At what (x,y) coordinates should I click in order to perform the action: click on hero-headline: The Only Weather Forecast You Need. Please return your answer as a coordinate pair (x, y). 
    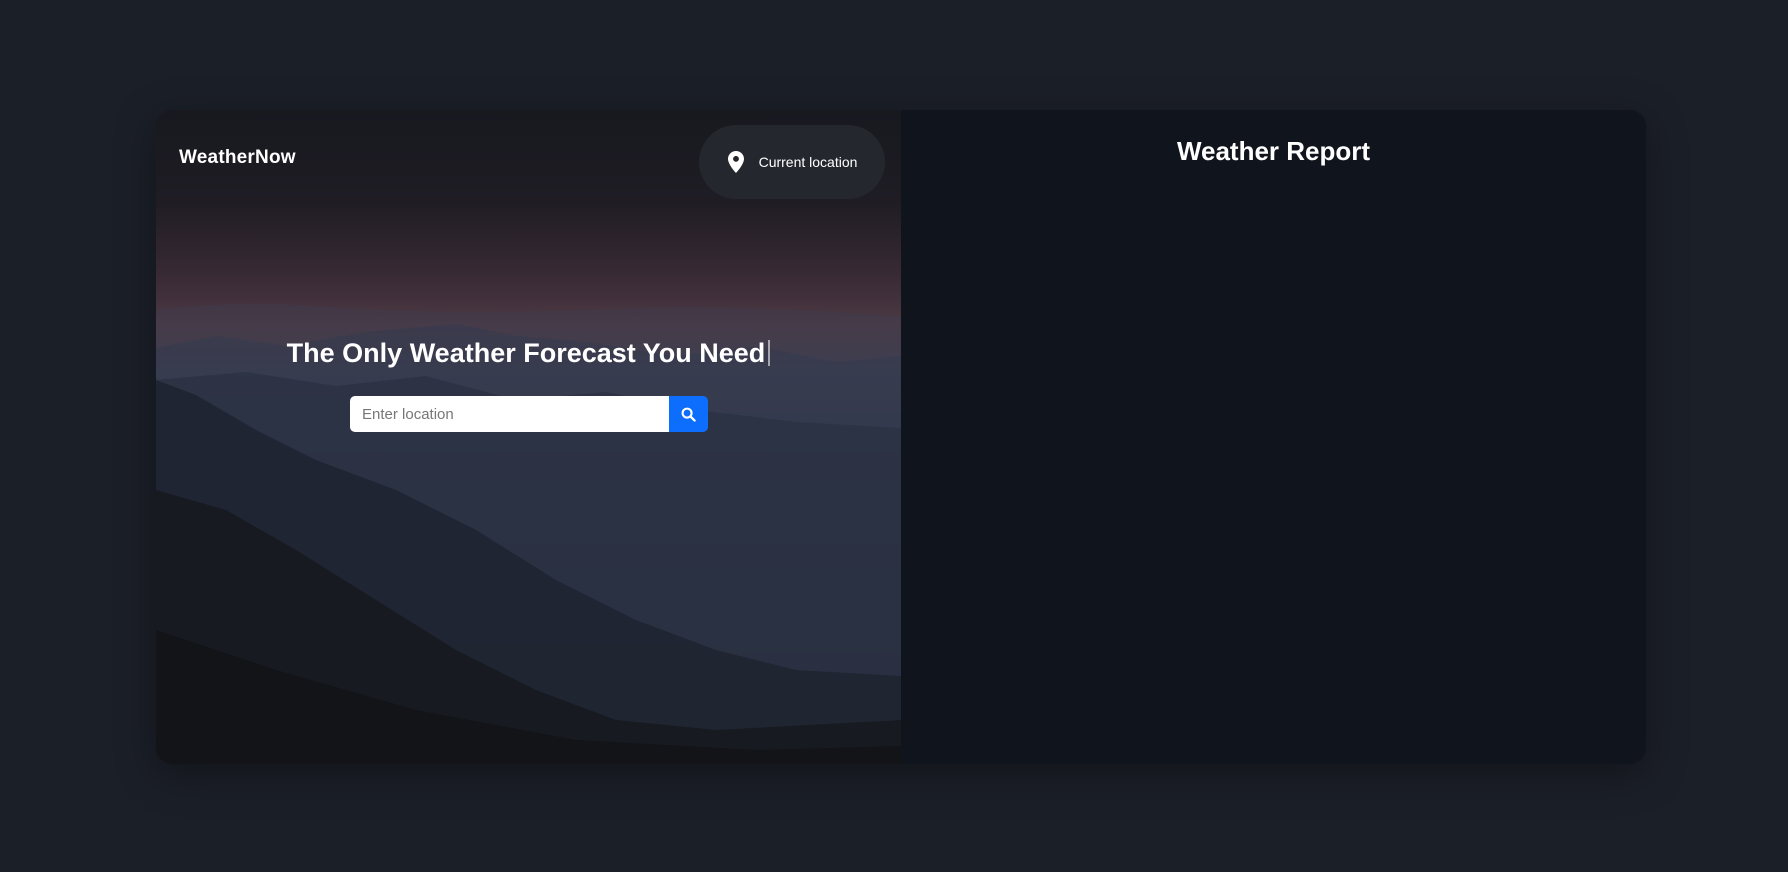
    Looking at the image, I should click on (528, 353).